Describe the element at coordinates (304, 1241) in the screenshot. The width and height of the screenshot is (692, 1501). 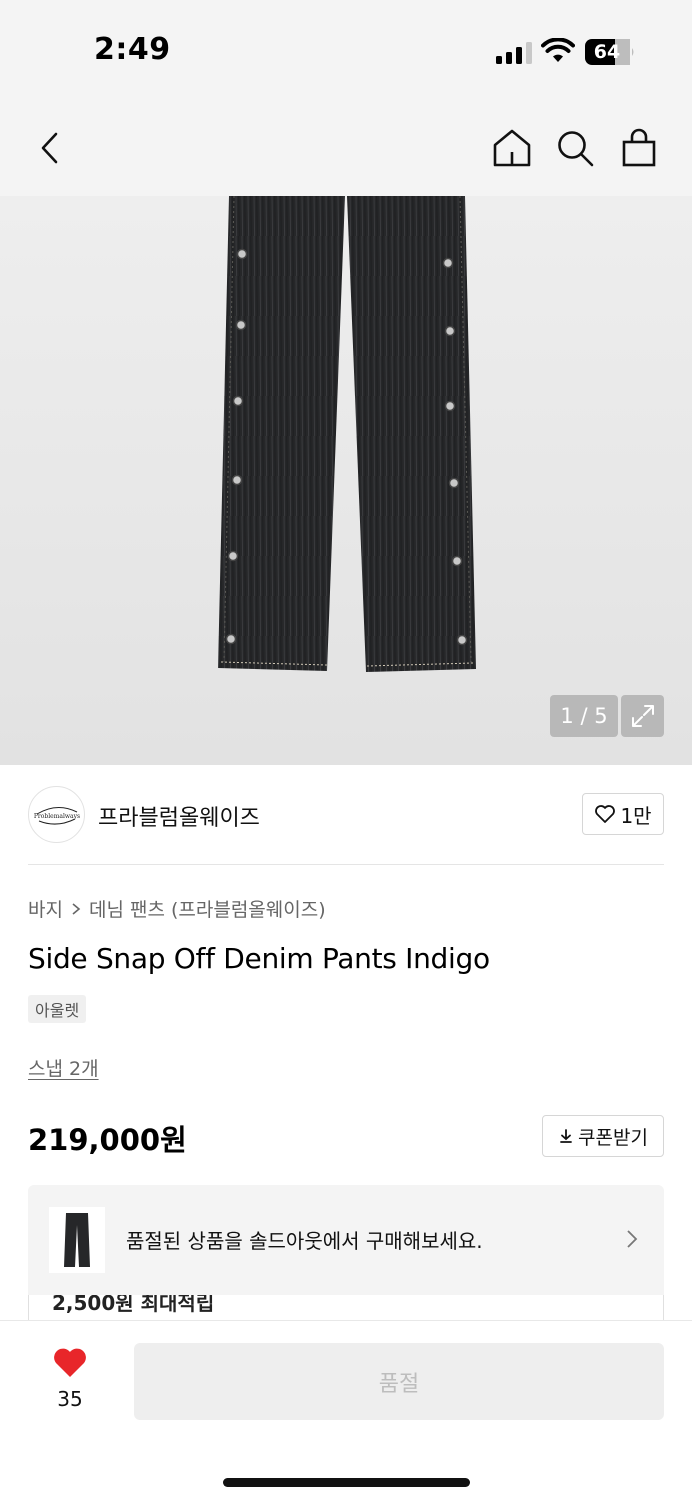
I see `promo-text: 품절된 상품을 솔드아웃에서 구매해보세요.` at that location.